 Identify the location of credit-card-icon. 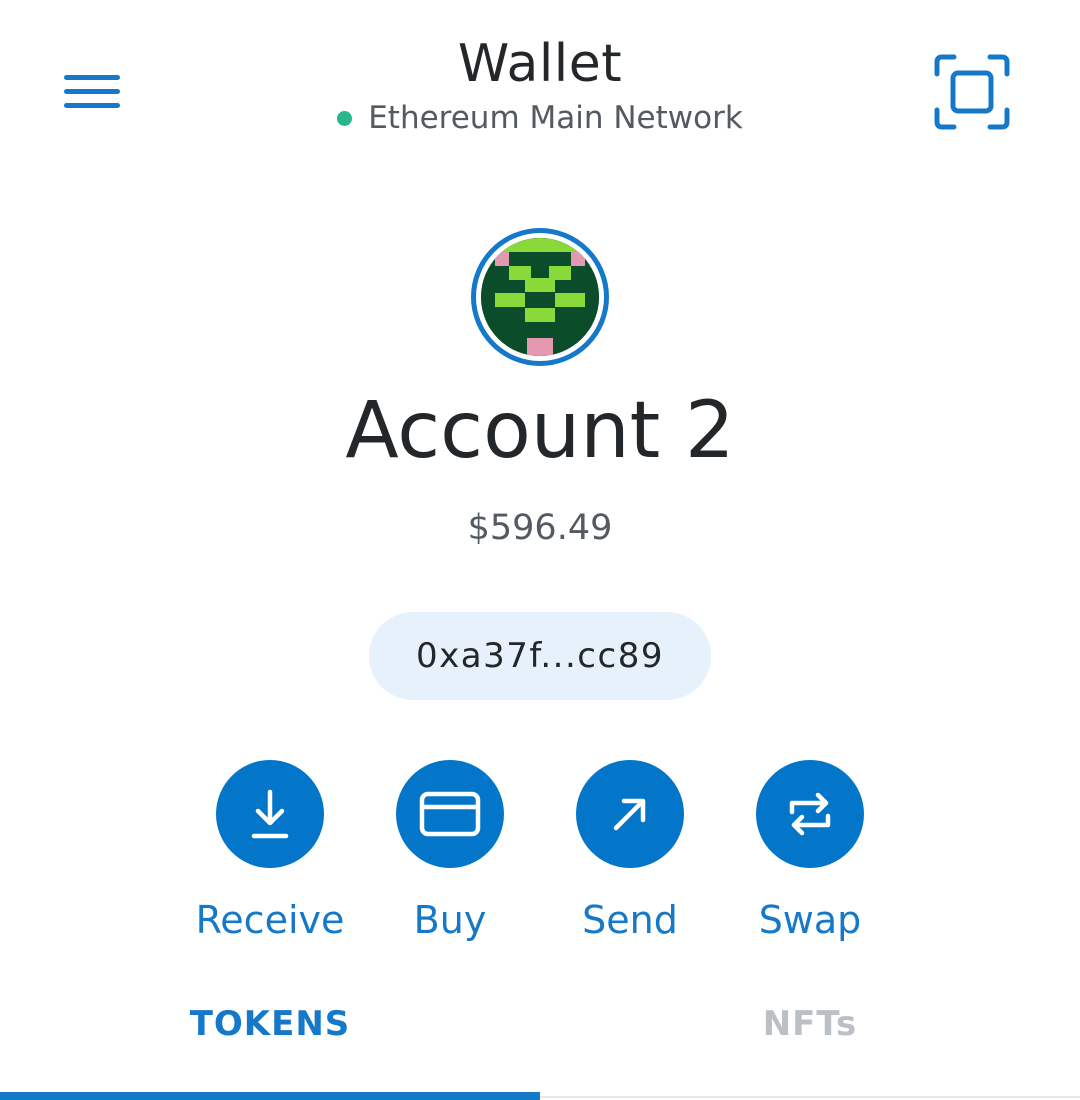
(450, 814).